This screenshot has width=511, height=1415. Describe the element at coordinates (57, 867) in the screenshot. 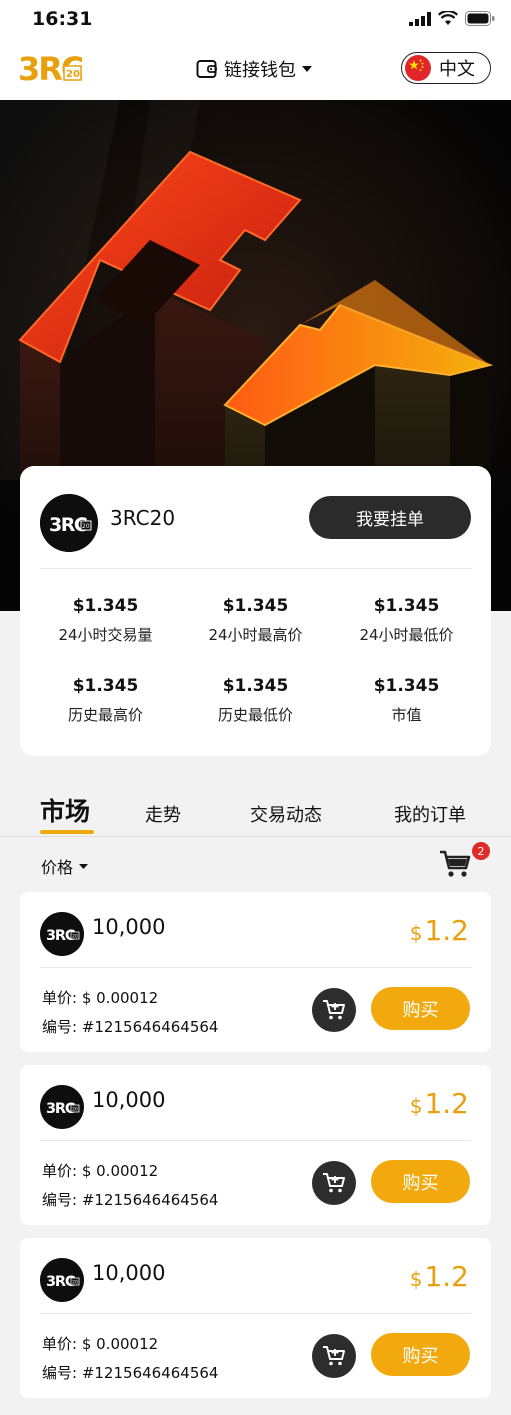

I see `sort-label: 价格` at that location.